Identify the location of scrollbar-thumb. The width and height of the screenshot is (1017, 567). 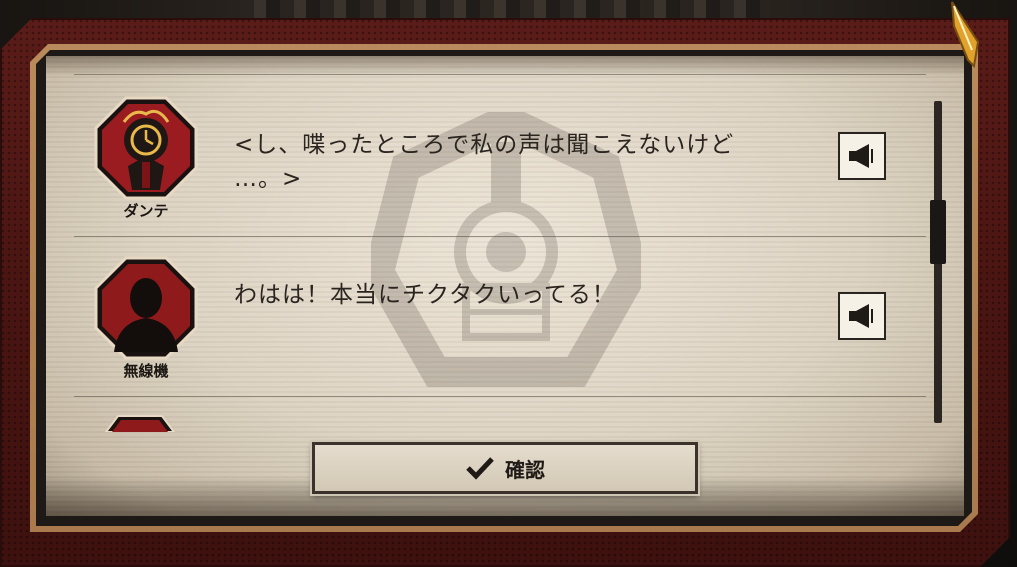
(938, 232).